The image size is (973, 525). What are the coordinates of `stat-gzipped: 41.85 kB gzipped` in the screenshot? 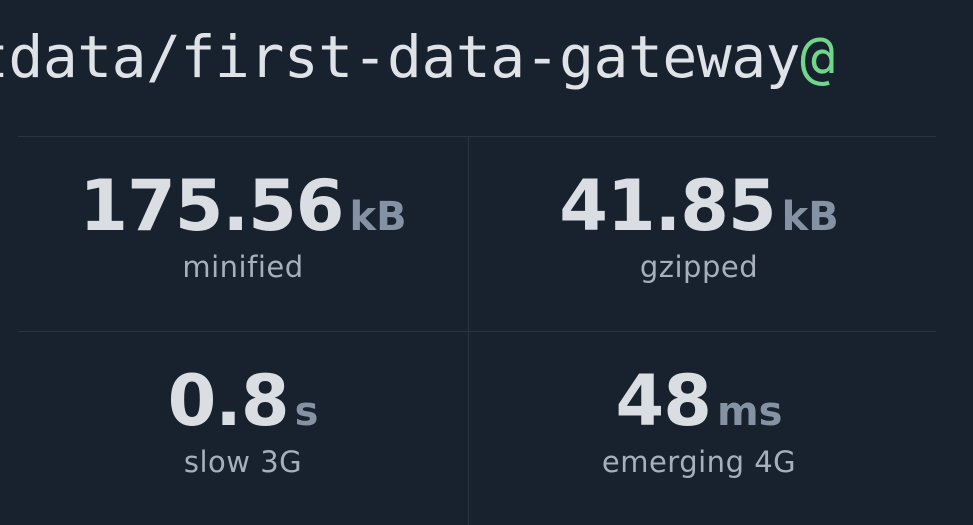 It's located at (699, 225).